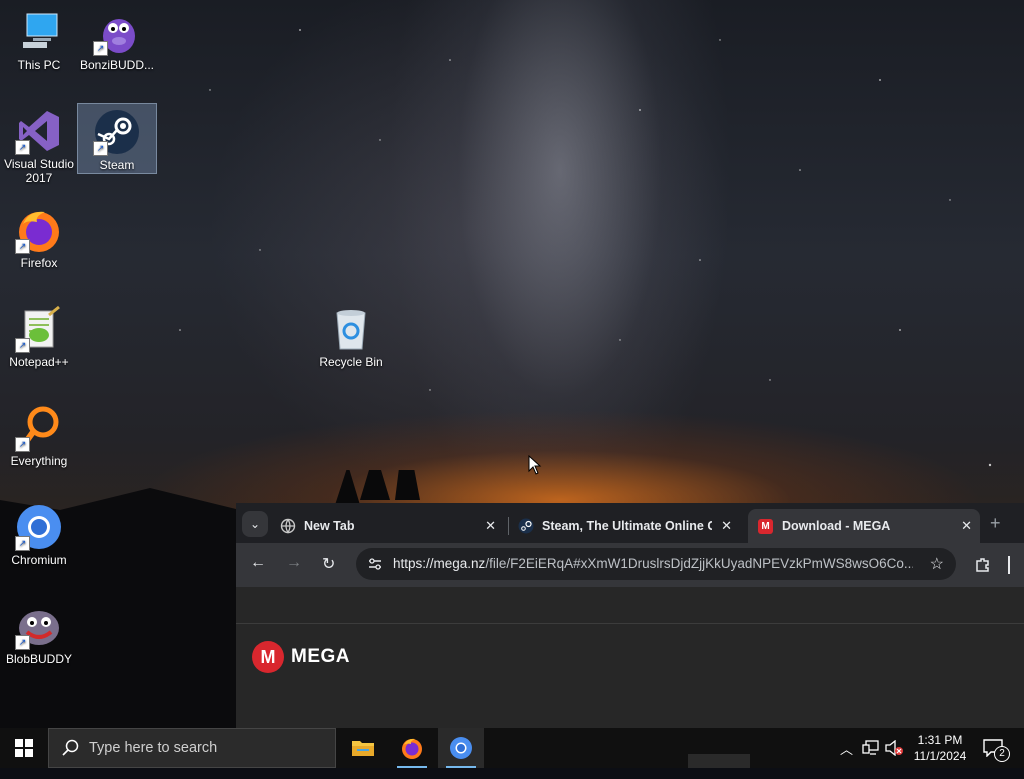  What do you see at coordinates (39, 65) in the screenshot?
I see `desktop-icon-label: This PC` at bounding box center [39, 65].